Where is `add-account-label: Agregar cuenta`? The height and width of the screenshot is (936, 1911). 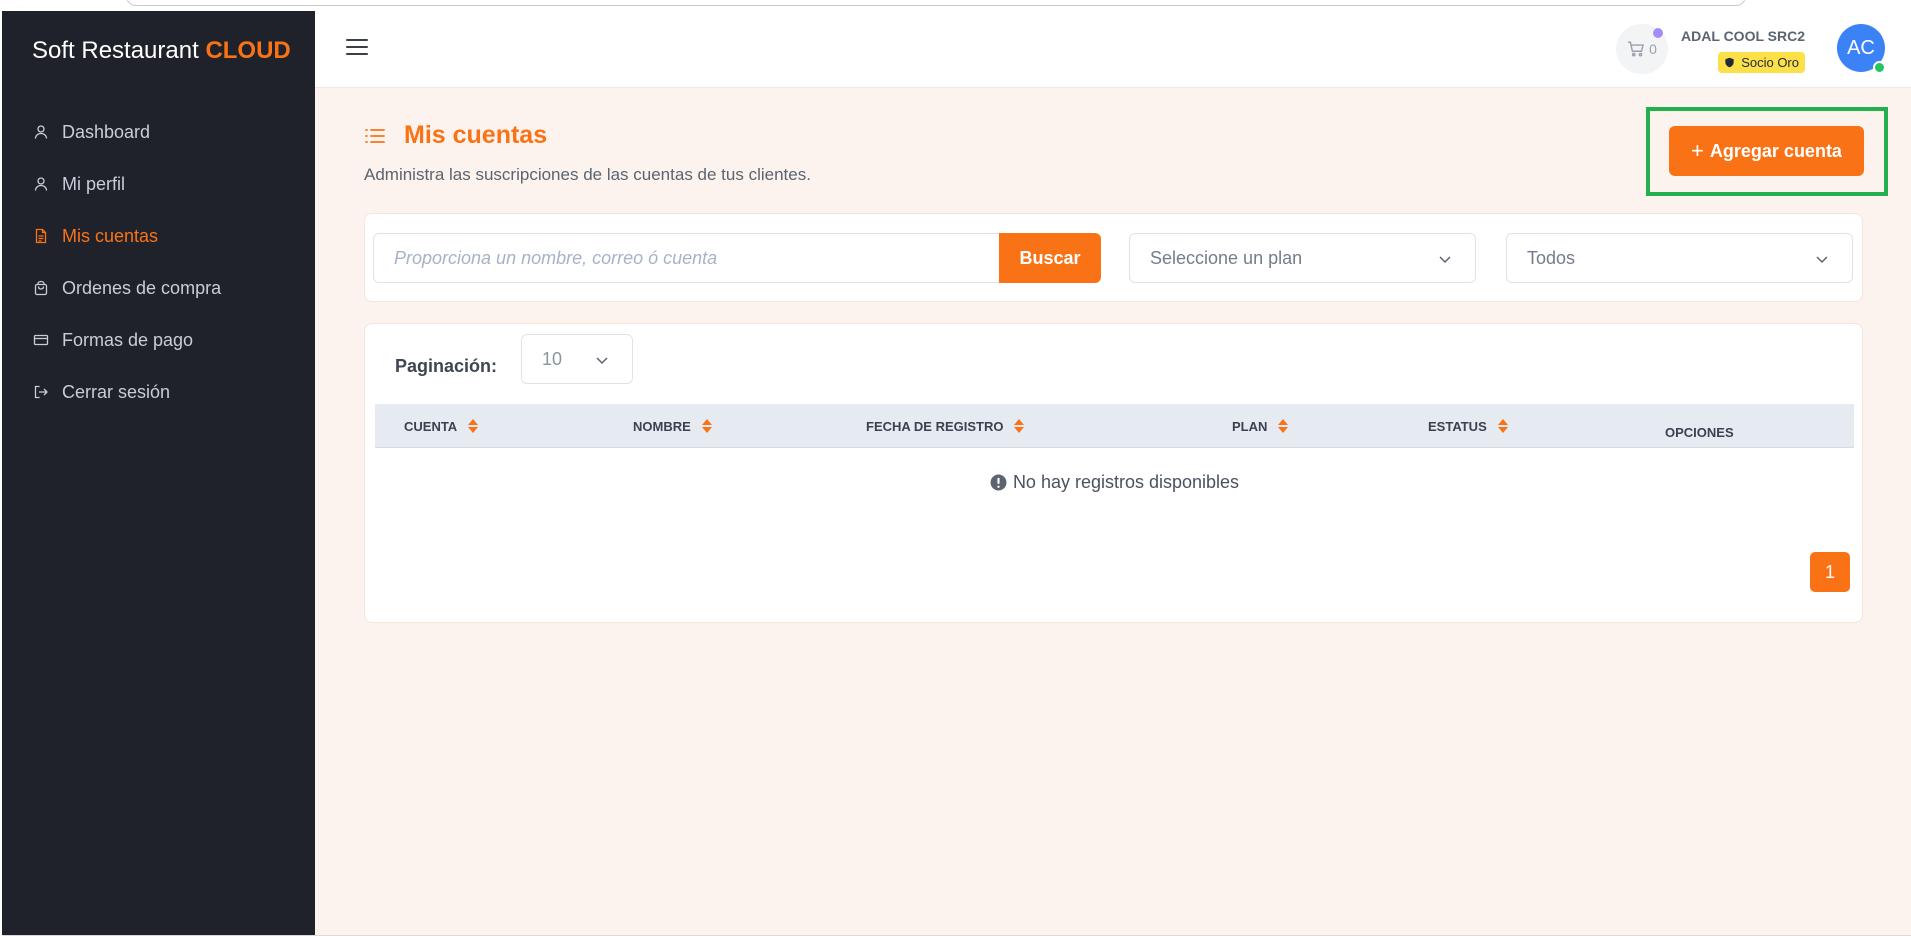 add-account-label: Agregar cuenta is located at coordinates (1775, 150).